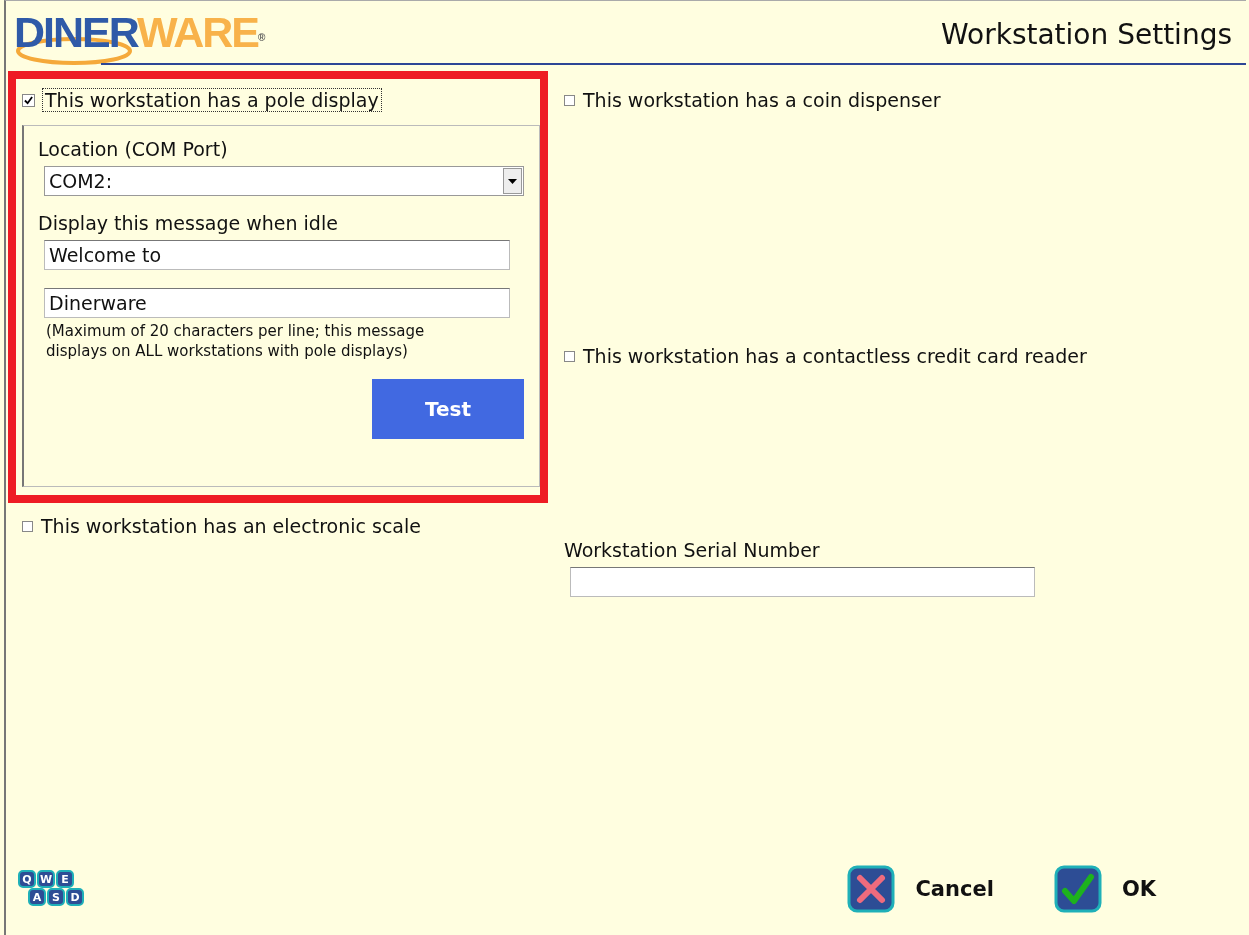 This screenshot has width=1249, height=935. I want to click on checkmark-icon, so click(1077, 889).